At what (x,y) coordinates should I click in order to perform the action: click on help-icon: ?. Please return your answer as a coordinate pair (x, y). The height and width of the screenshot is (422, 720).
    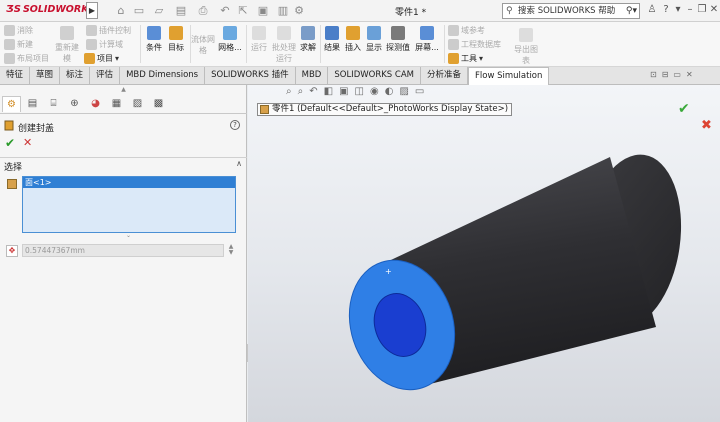
    Looking at the image, I should click on (666, 9).